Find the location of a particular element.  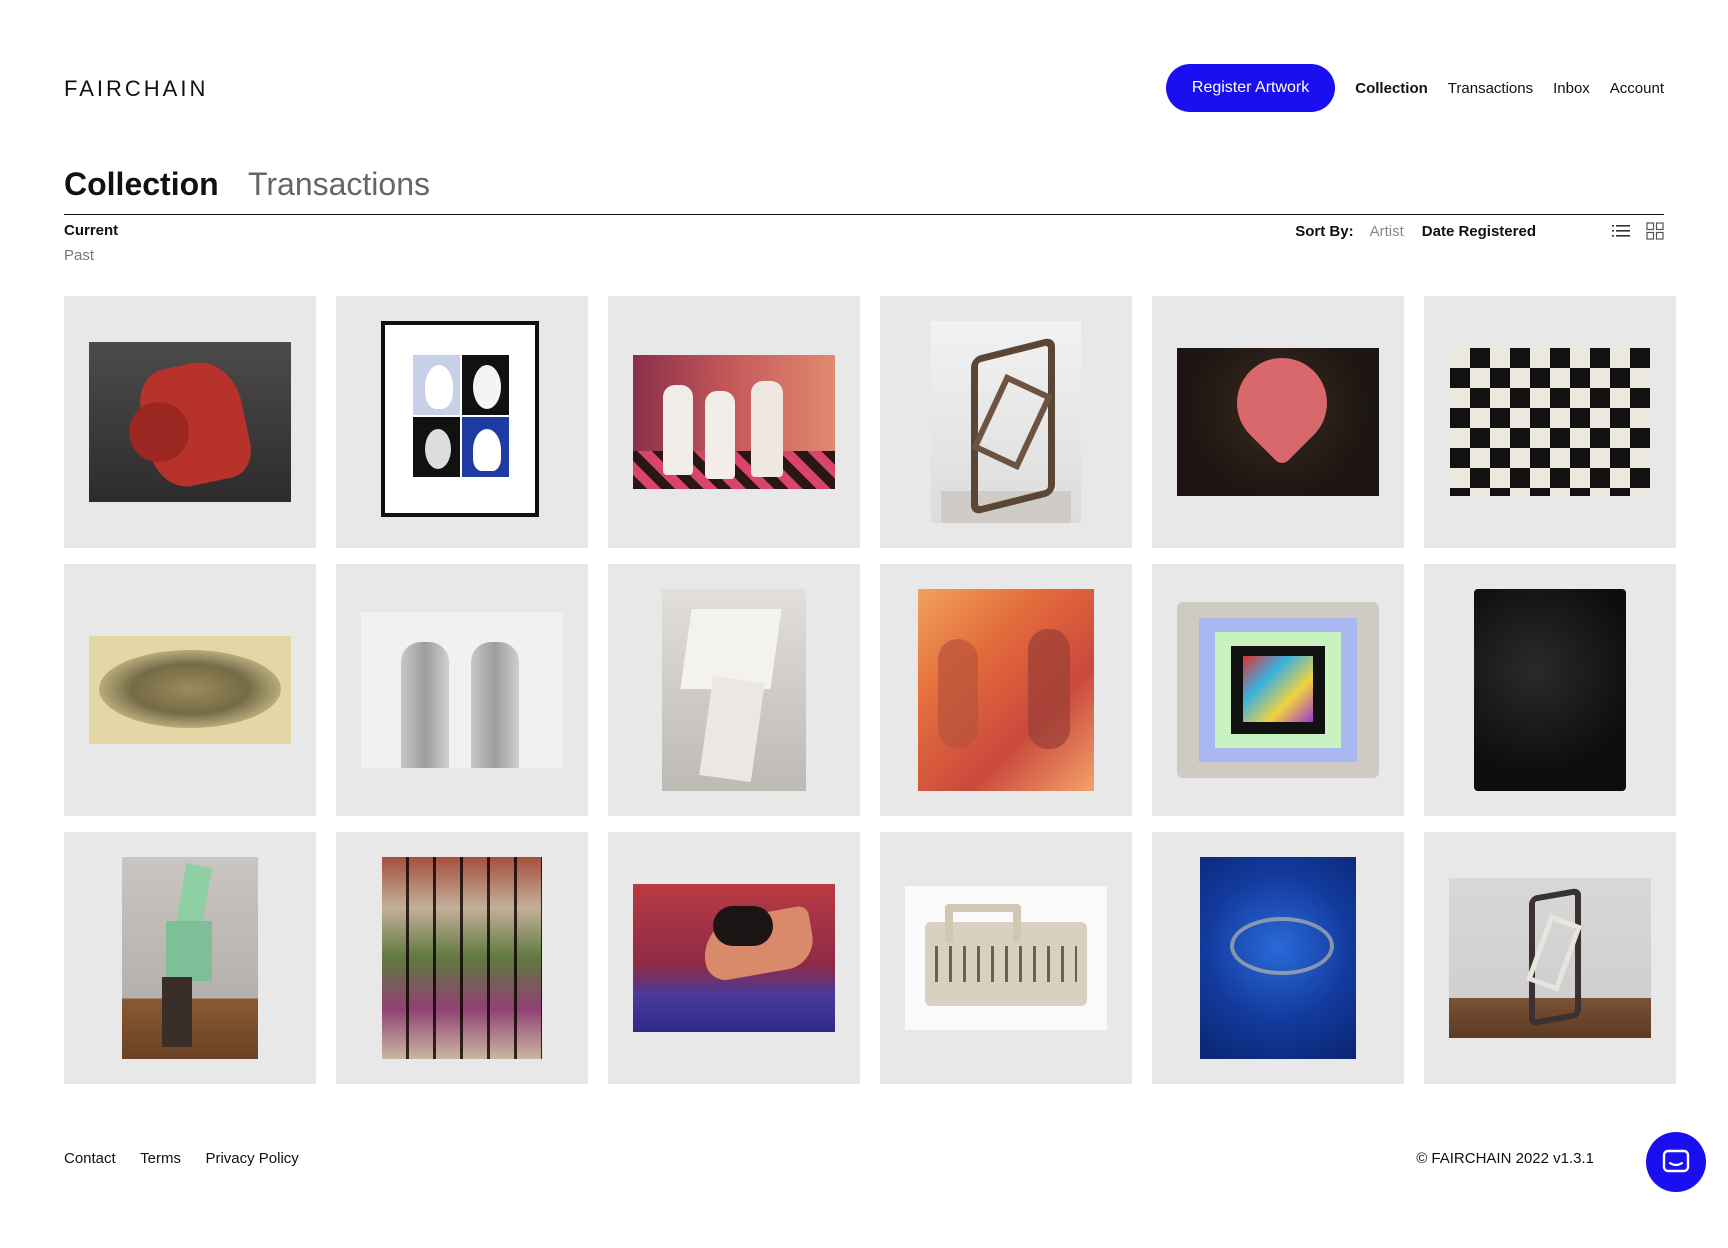

list-view-icon is located at coordinates (1621, 231).